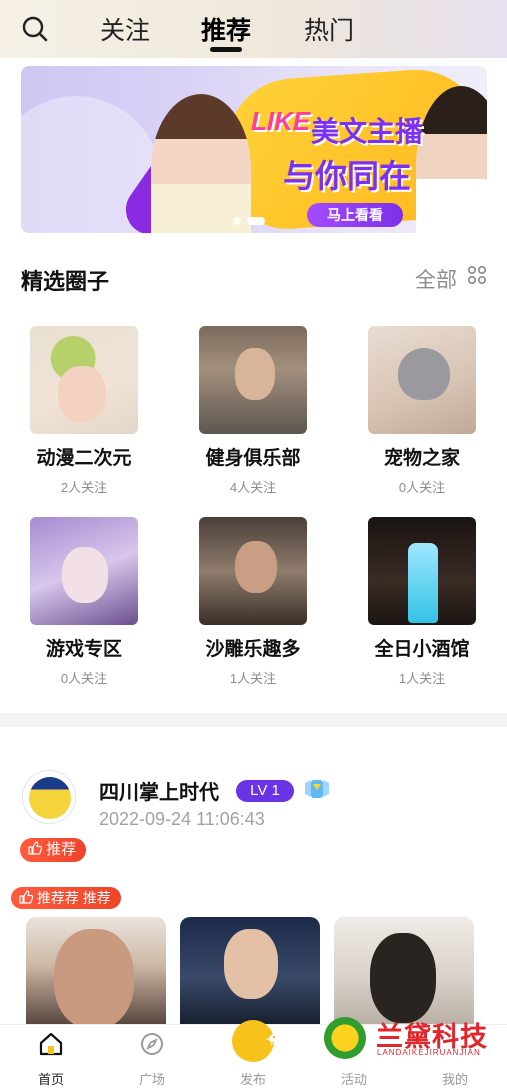 The width and height of the screenshot is (507, 1089). Describe the element at coordinates (49, 797) in the screenshot. I see `avatar` at that location.